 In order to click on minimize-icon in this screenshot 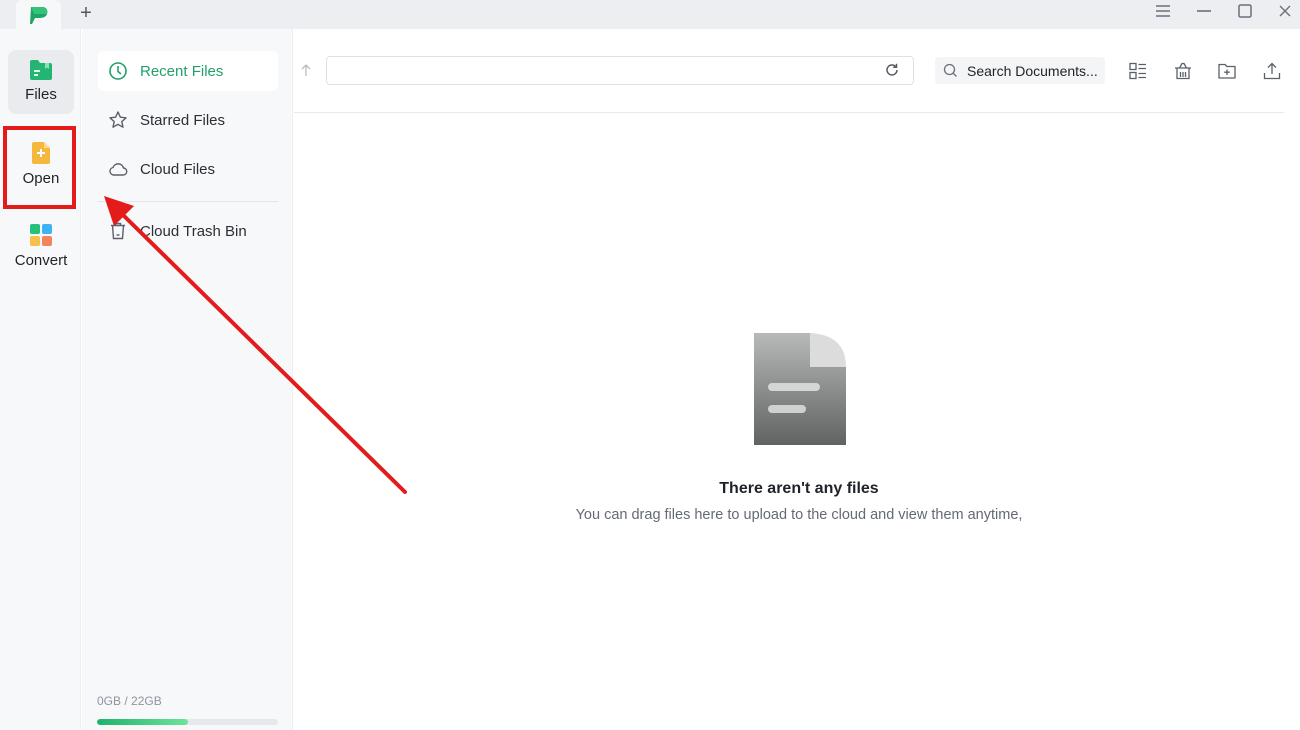, I will do `click(1204, 11)`.